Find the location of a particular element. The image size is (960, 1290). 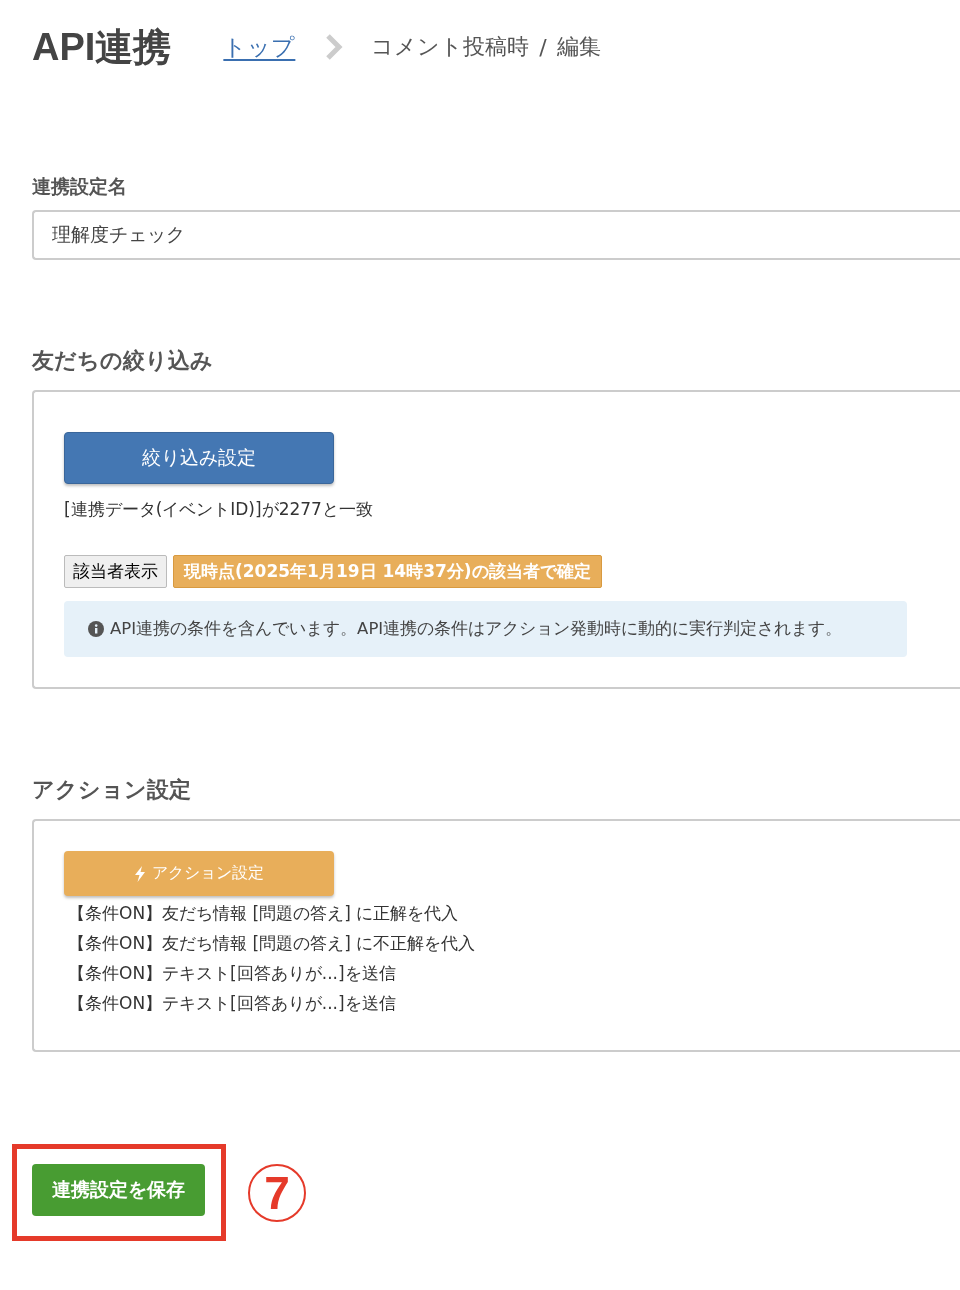

breadcrumb-link: トップ is located at coordinates (259, 47).